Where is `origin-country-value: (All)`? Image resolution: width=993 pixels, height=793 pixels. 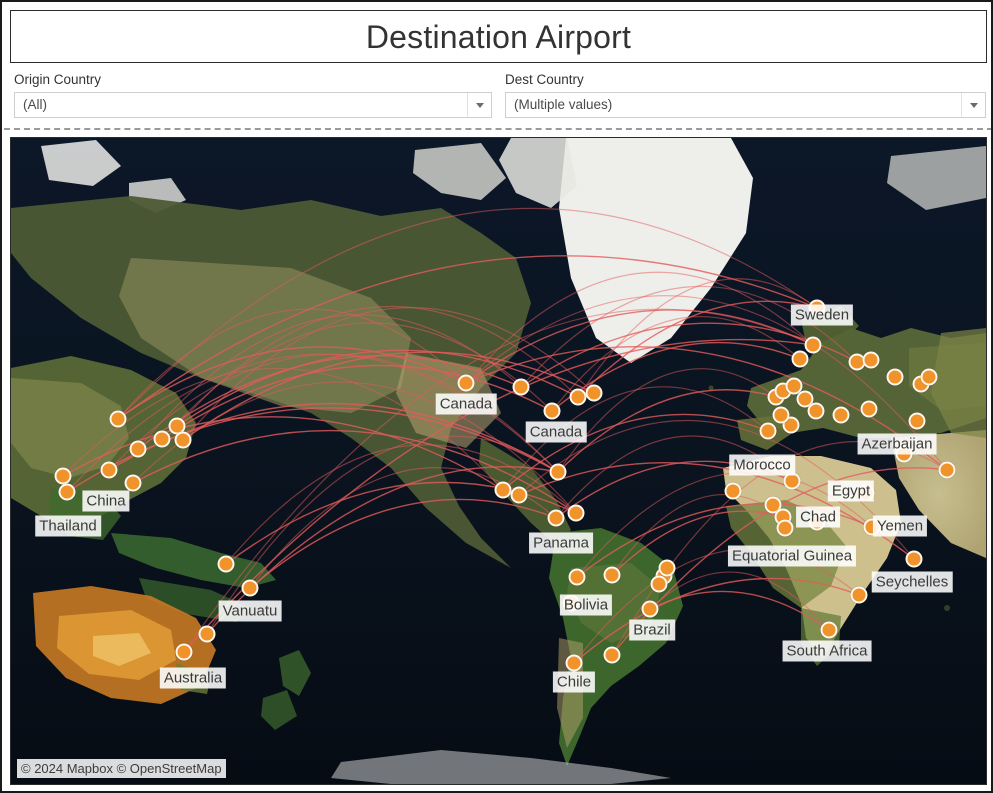
origin-country-value: (All) is located at coordinates (35, 104).